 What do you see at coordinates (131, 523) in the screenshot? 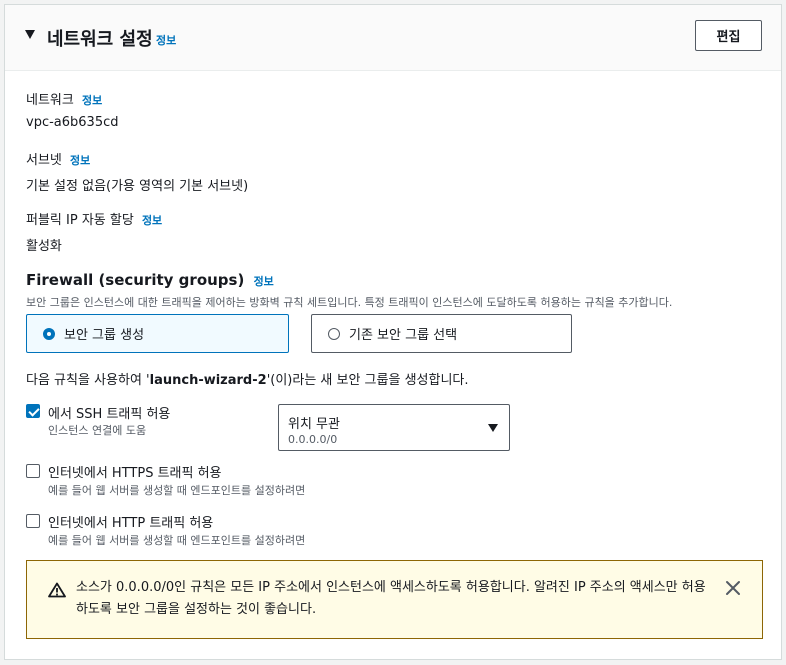
I see `http-label: 인터넷에서 HTTP 트래픽 허용` at bounding box center [131, 523].